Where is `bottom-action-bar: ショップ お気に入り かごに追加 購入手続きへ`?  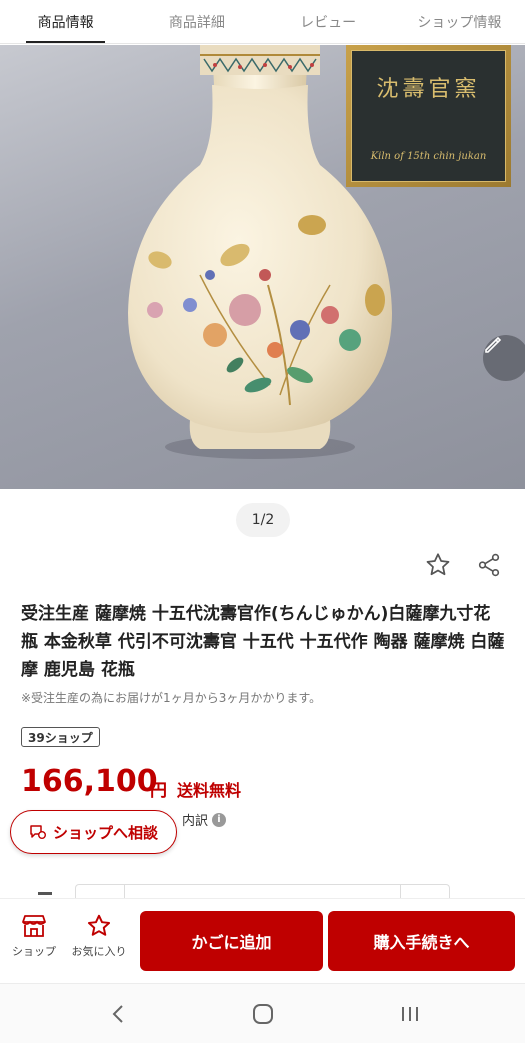 bottom-action-bar: ショップ お気に入り かごに追加 購入手続きへ is located at coordinates (262, 940).